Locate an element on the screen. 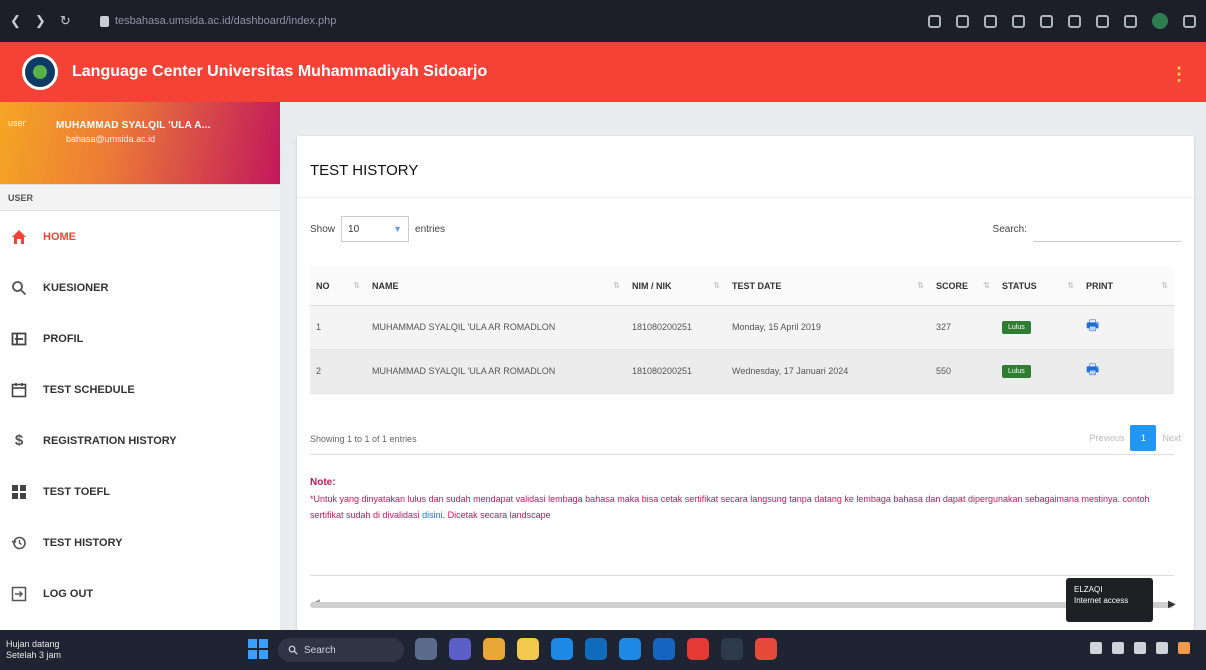 The width and height of the screenshot is (1206, 670). sidebar-item-label: TEST HISTORY is located at coordinates (83, 542).